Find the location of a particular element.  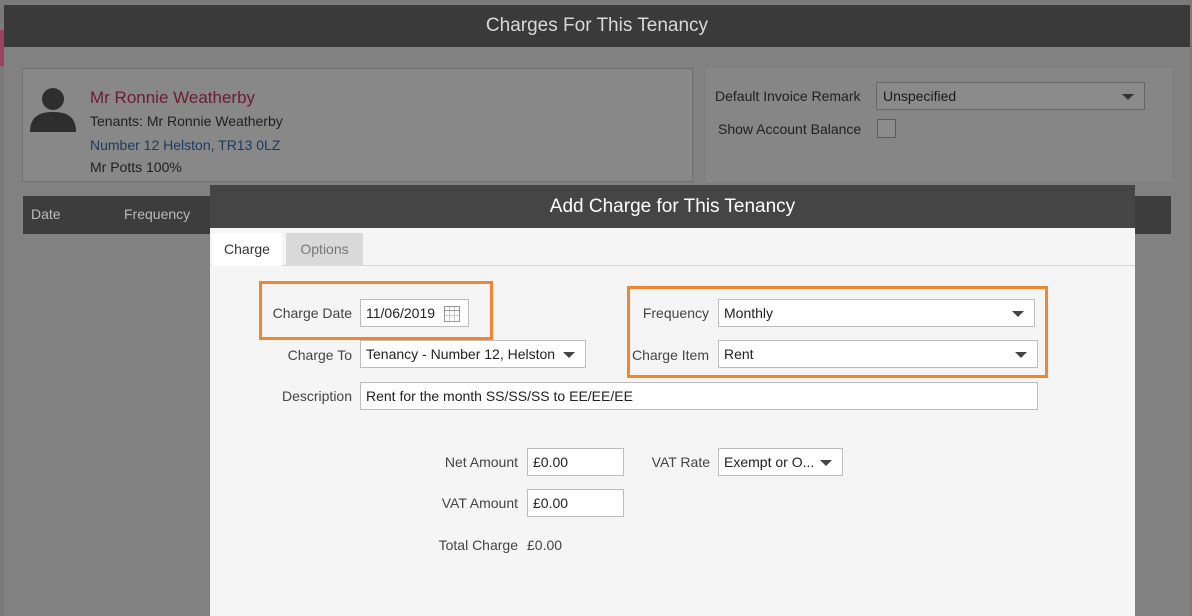

default-invoice-remark-value: Unspecified is located at coordinates (920, 96).